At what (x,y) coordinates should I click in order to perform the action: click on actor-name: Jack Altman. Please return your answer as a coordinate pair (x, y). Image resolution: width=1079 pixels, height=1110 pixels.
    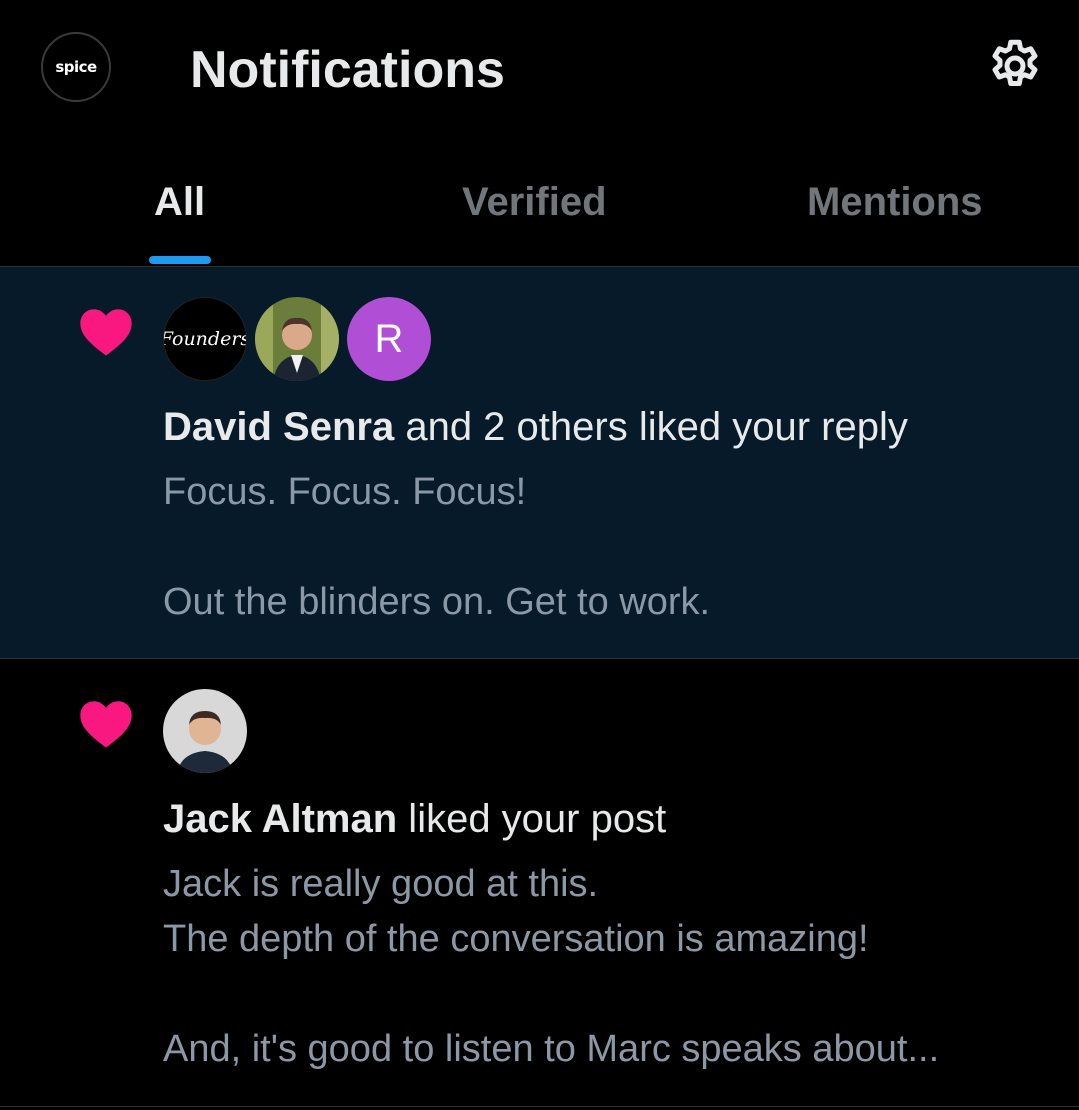
    Looking at the image, I should click on (280, 819).